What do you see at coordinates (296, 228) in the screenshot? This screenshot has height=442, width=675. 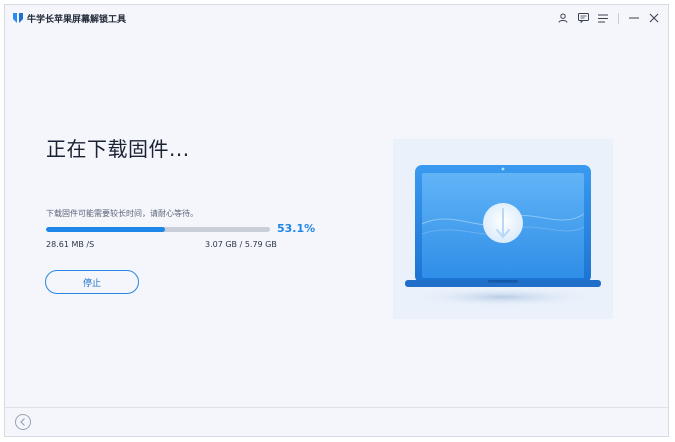 I see `progress-percent: 53.1%` at bounding box center [296, 228].